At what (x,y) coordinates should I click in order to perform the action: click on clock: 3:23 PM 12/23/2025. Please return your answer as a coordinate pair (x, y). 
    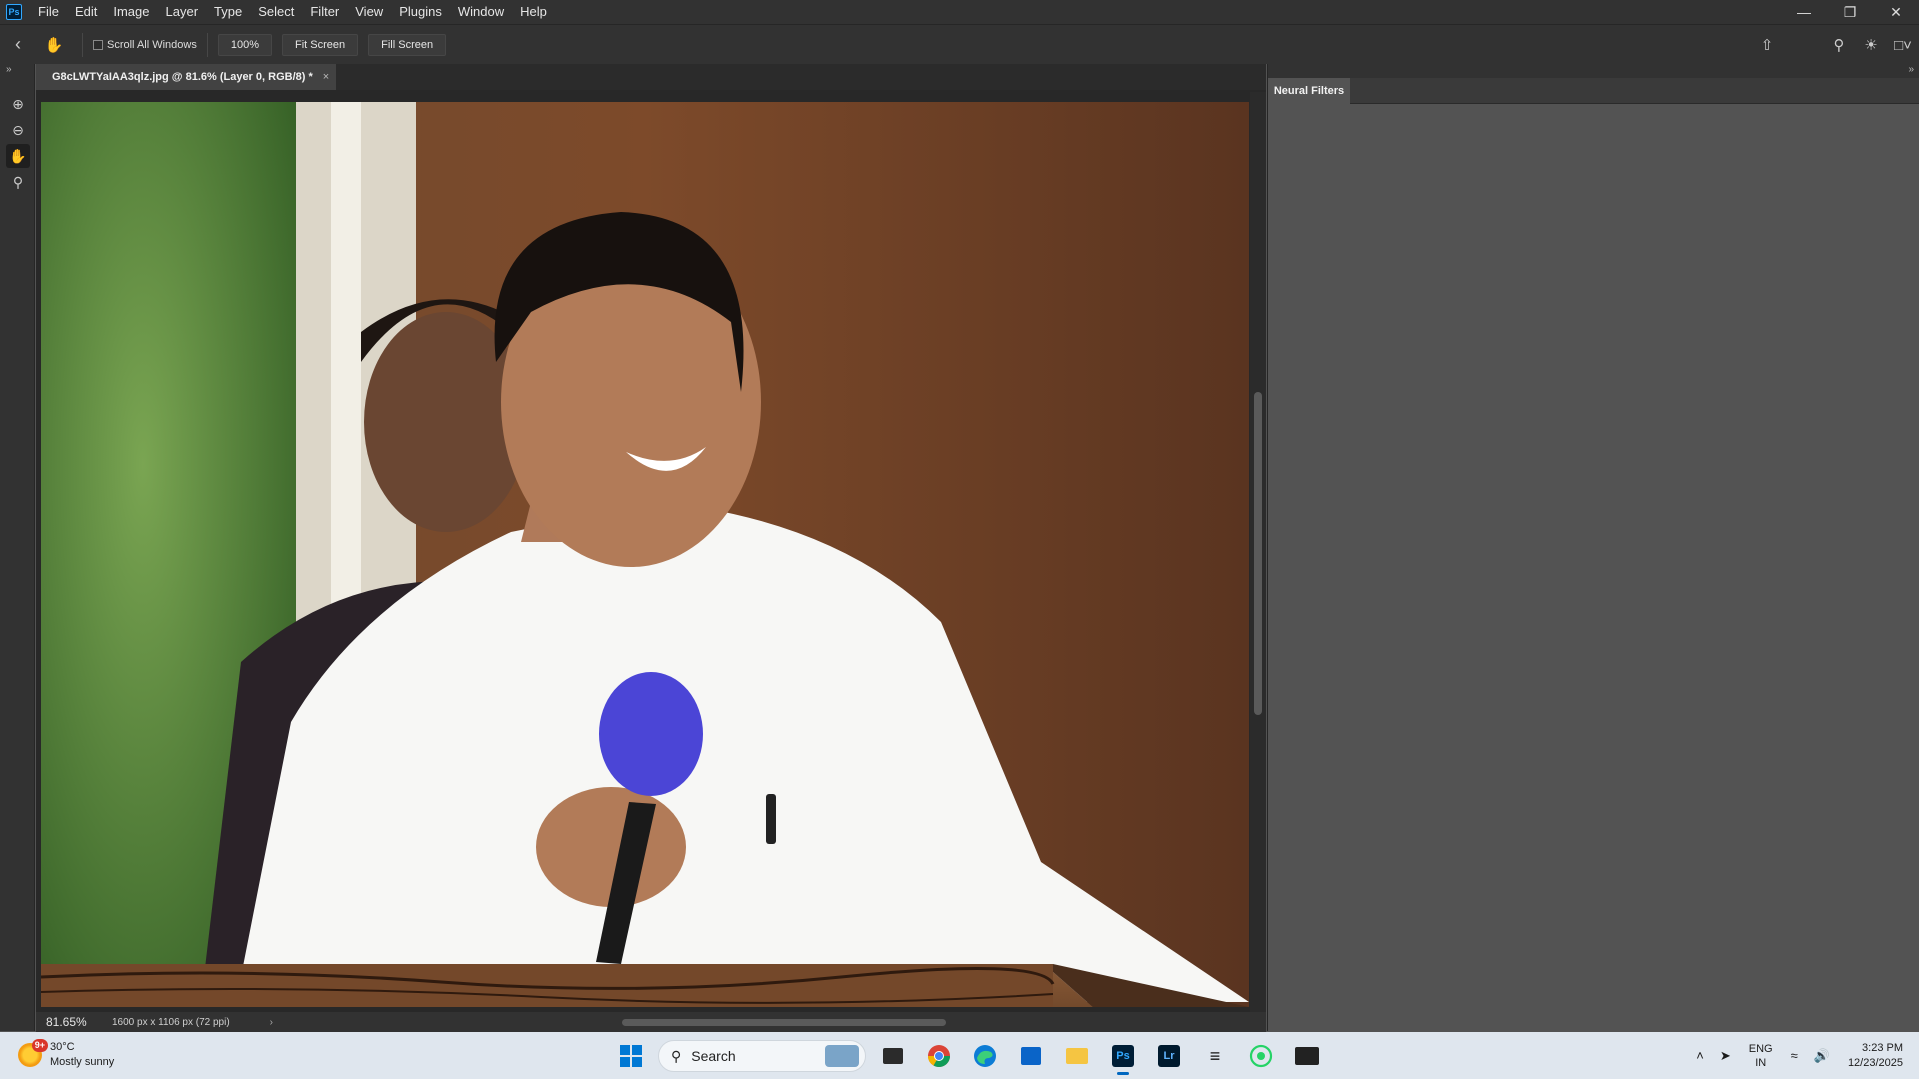
    Looking at the image, I should click on (1878, 1056).